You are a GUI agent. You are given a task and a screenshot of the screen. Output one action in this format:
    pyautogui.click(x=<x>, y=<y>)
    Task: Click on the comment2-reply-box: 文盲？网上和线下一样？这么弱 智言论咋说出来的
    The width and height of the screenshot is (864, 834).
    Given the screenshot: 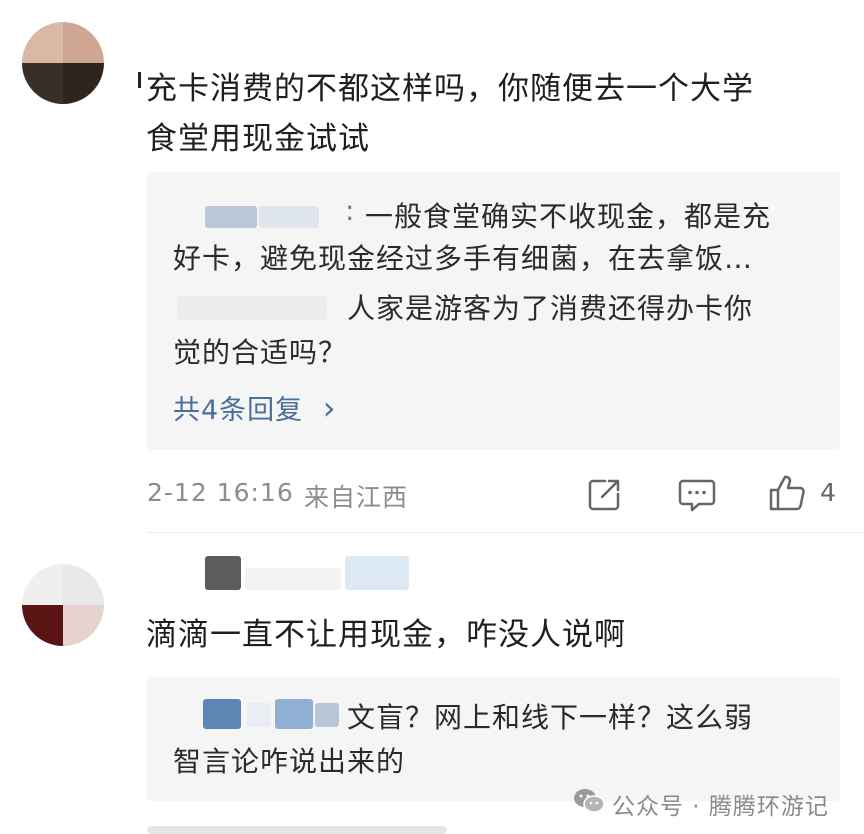 What is the action you would take?
    pyautogui.click(x=493, y=739)
    